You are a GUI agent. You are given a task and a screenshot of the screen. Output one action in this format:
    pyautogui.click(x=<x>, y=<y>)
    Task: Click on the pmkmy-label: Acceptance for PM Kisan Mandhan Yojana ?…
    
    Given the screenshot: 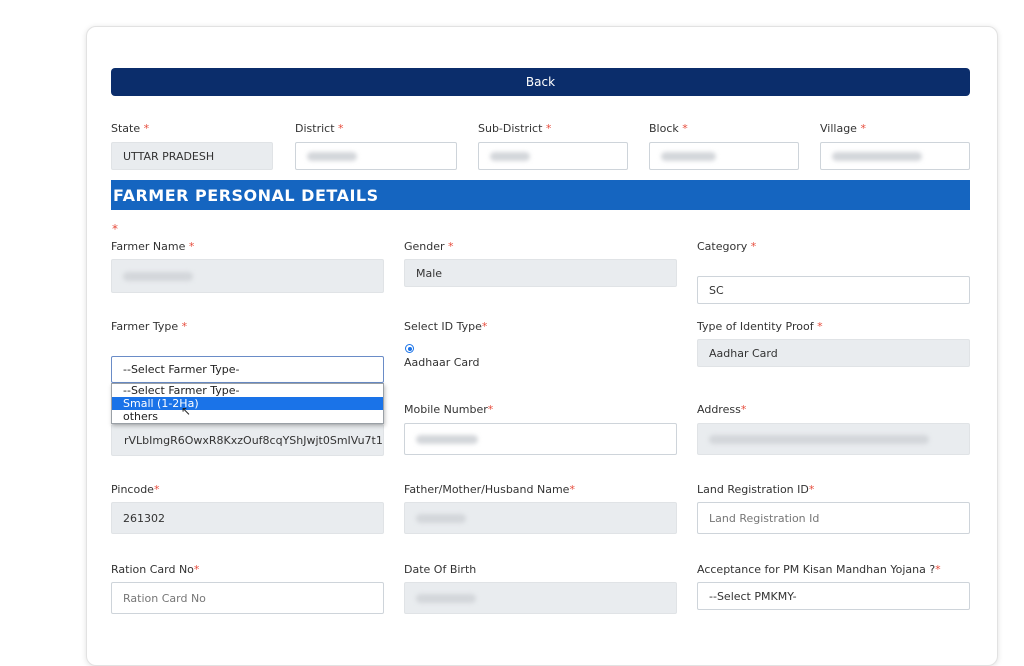 What is the action you would take?
    pyautogui.click(x=819, y=569)
    